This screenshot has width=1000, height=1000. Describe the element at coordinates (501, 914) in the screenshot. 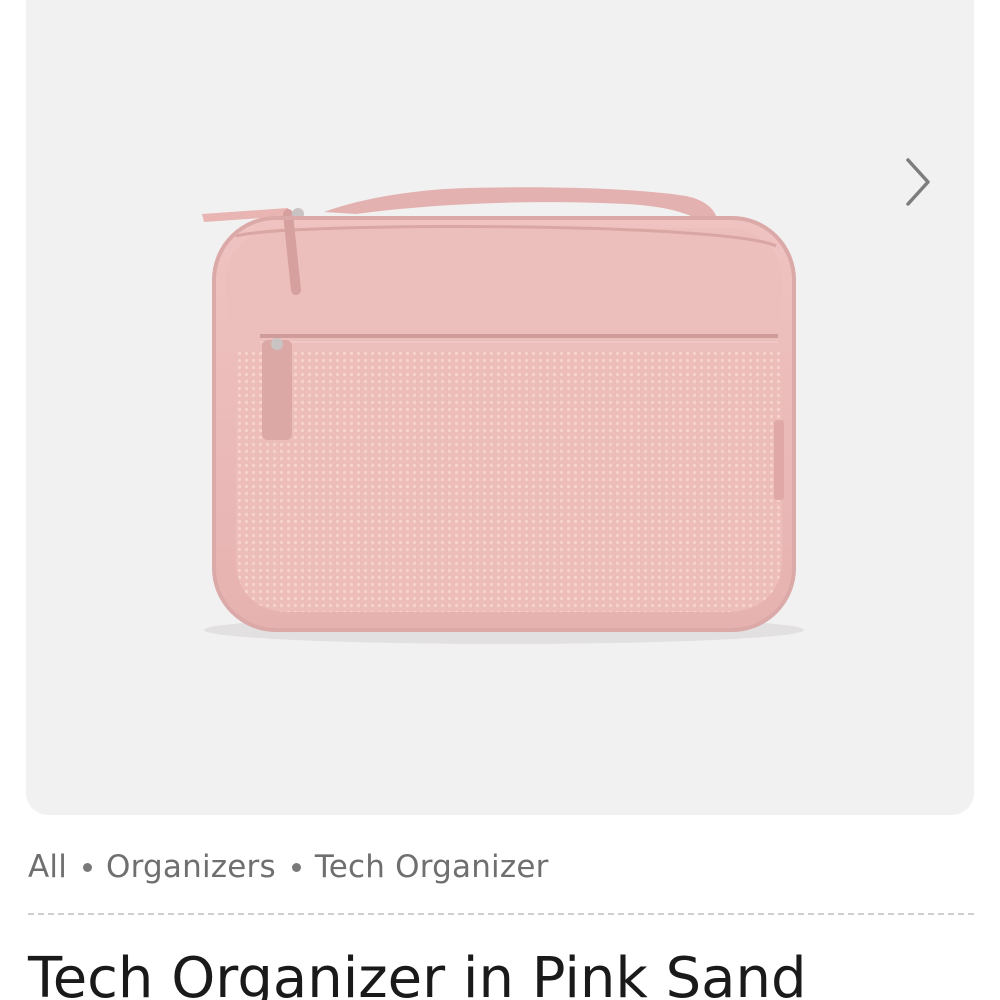

I see `divider` at that location.